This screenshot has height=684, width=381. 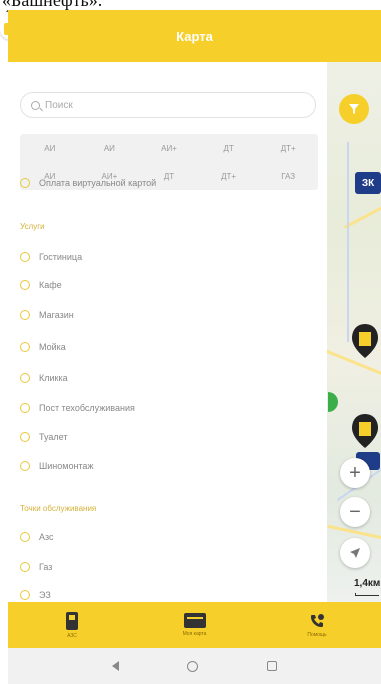 I want to click on fuel-type-option: ДТ, so click(x=229, y=148).